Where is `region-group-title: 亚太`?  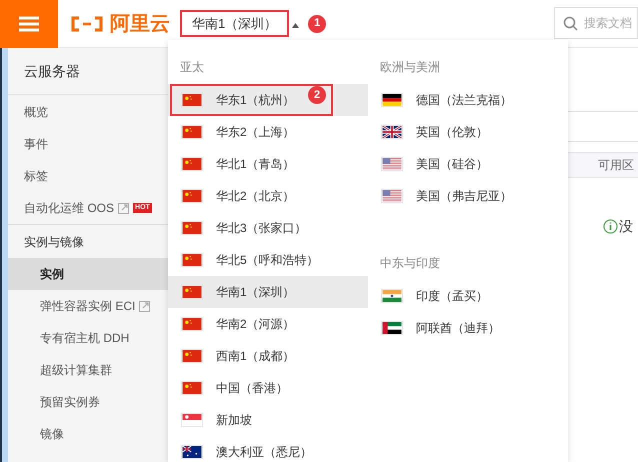
region-group-title: 亚太 is located at coordinates (192, 67).